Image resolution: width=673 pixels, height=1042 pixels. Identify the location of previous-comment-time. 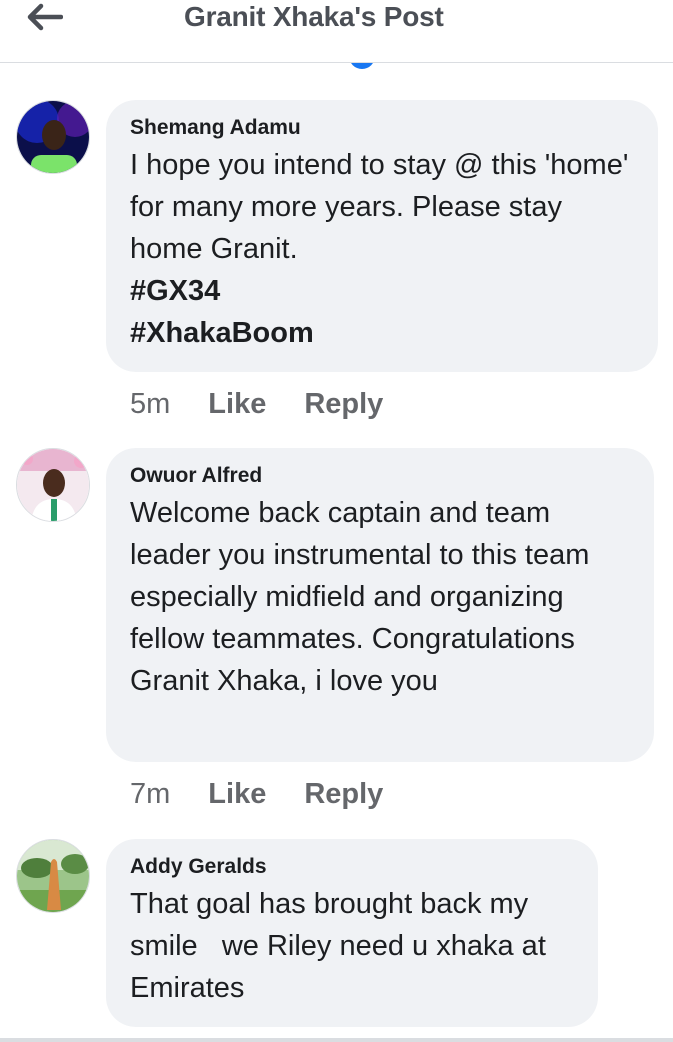
(145, 67).